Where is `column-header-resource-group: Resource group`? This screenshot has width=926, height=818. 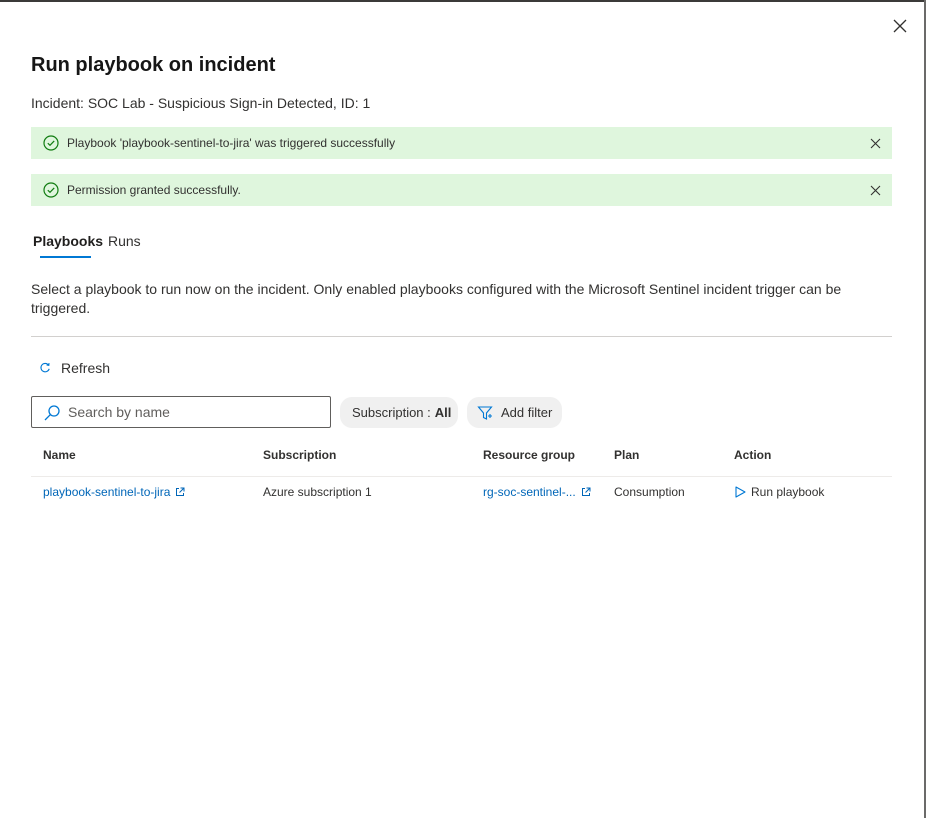
column-header-resource-group: Resource group is located at coordinates (529, 455).